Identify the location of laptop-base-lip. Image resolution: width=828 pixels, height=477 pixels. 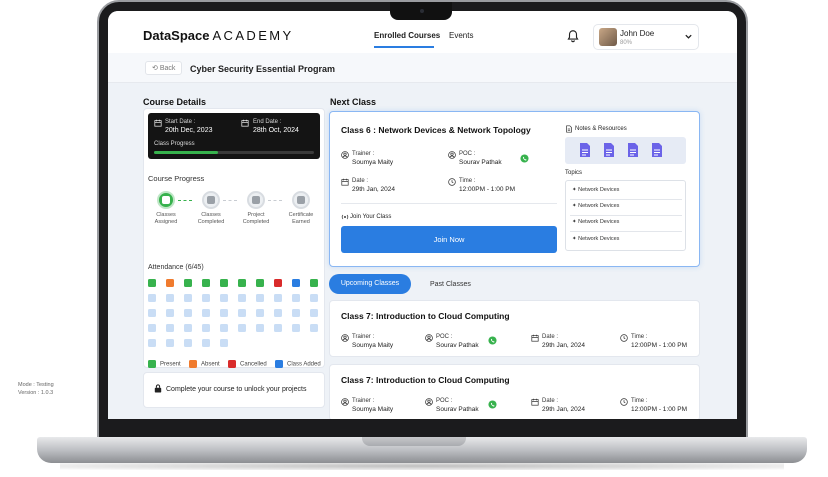
(414, 441).